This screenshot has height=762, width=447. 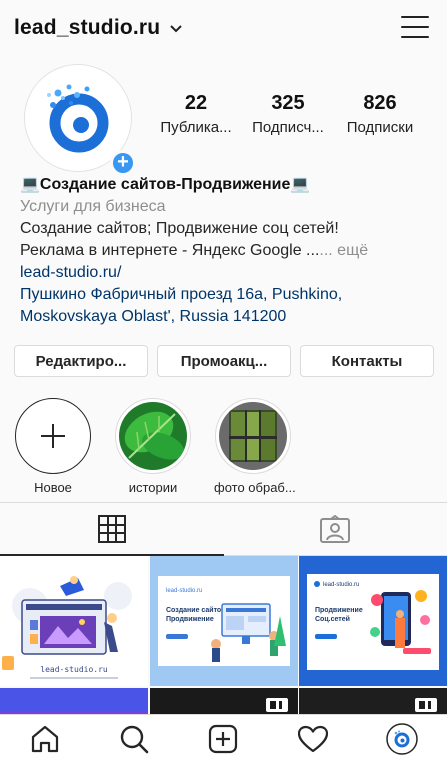 I want to click on top-bar: lead_studio.ru, so click(x=223, y=28).